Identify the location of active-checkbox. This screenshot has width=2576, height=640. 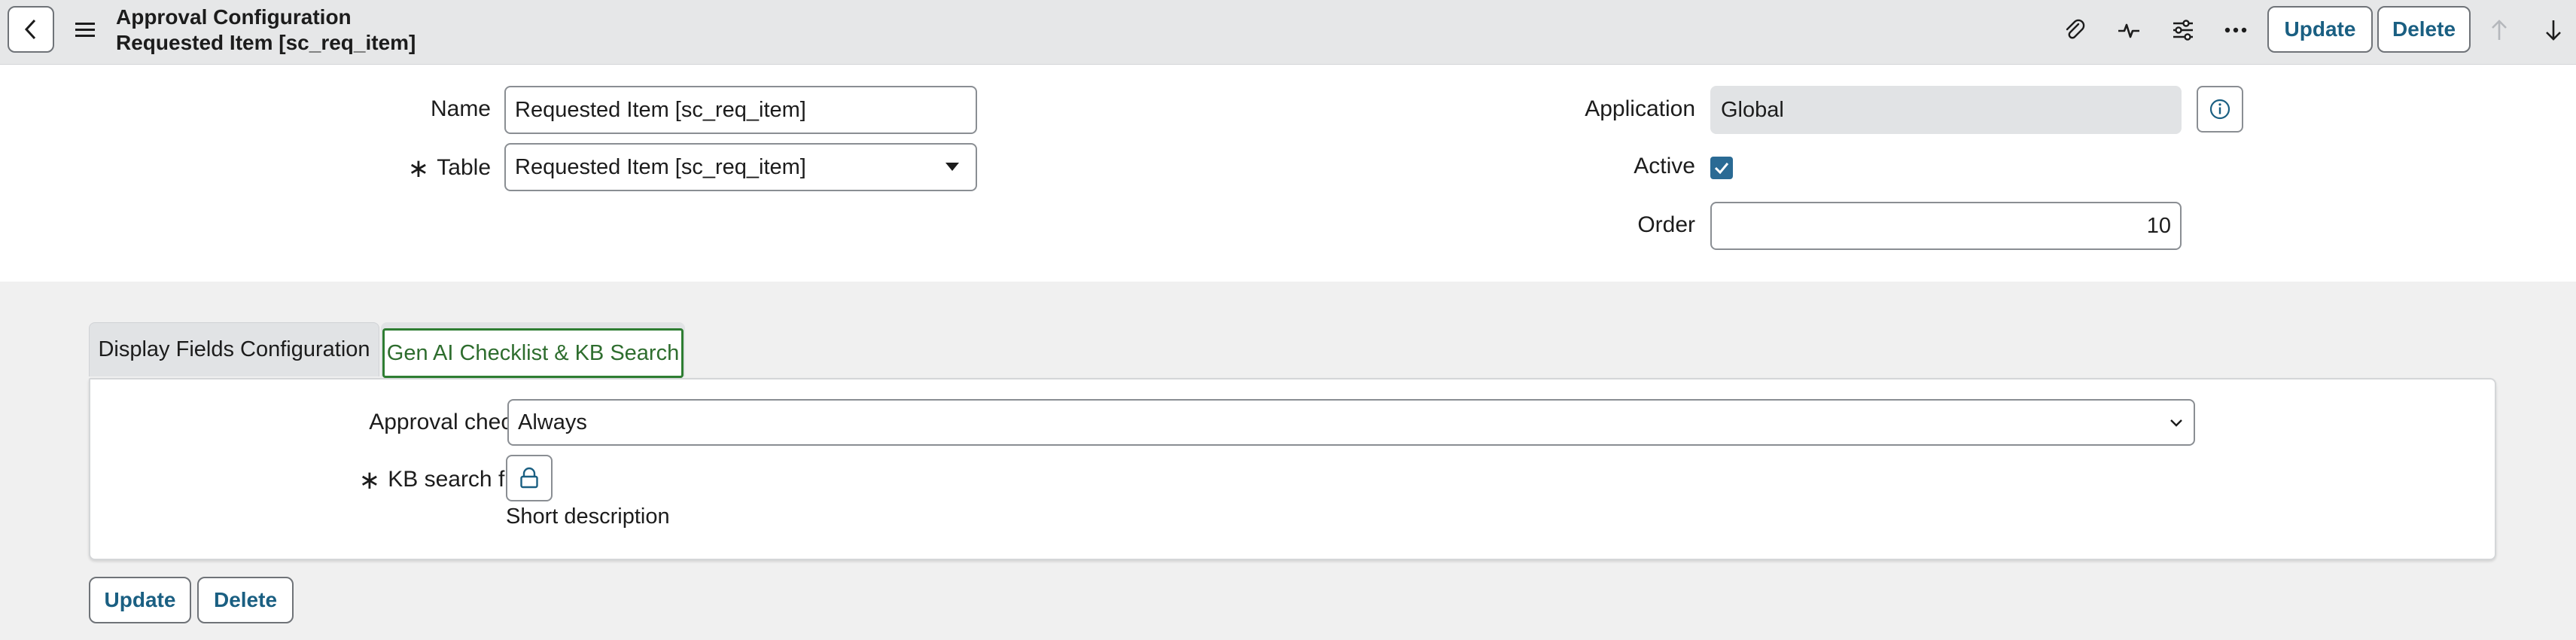
(1722, 168).